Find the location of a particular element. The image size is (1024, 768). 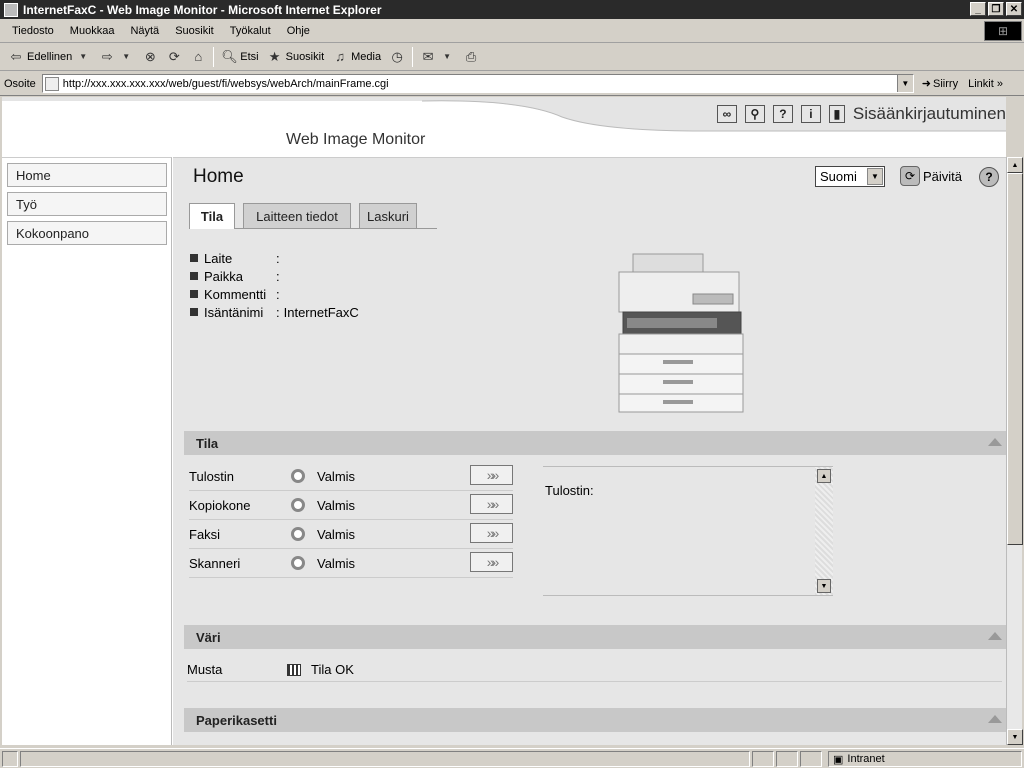

mail-dropdown-icon: ▼ is located at coordinates (447, 57).